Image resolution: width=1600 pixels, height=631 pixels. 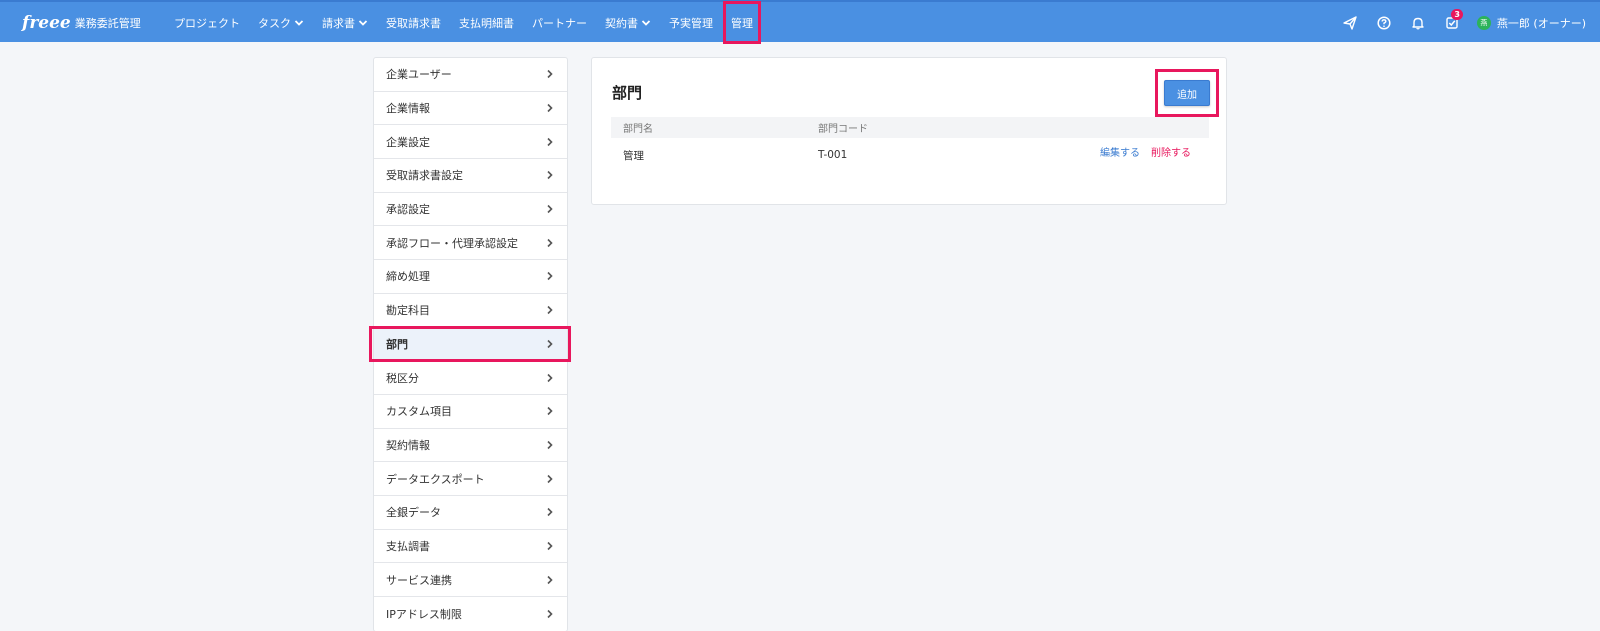 What do you see at coordinates (470, 277) in the screenshot?
I see `sidebar-item: 締め処理` at bounding box center [470, 277].